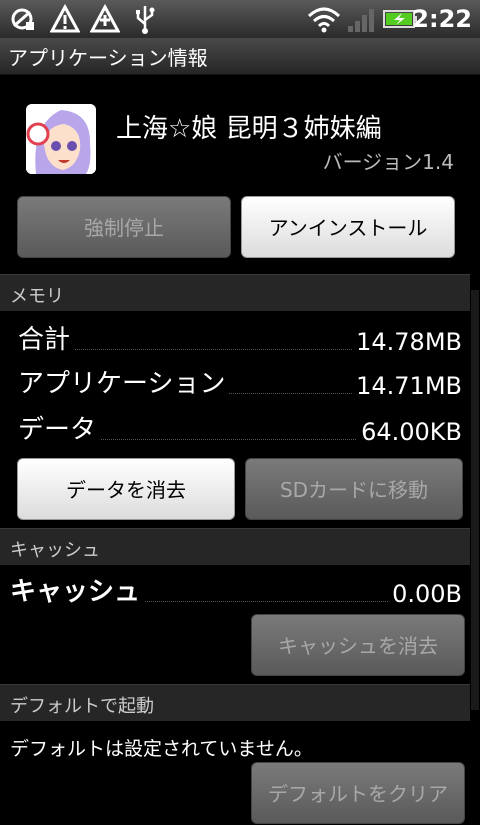 Image resolution: width=480 pixels, height=825 pixels. I want to click on defaults-message: デフォルトは設定されていません。, so click(161, 749).